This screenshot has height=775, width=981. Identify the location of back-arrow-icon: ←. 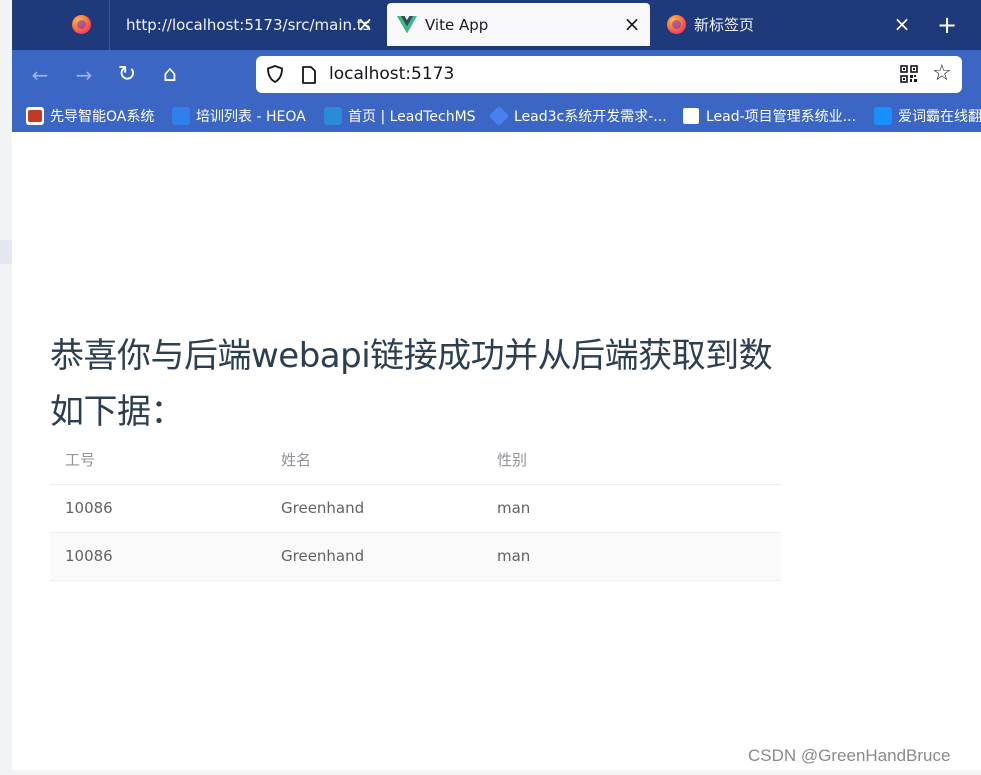
(40, 75).